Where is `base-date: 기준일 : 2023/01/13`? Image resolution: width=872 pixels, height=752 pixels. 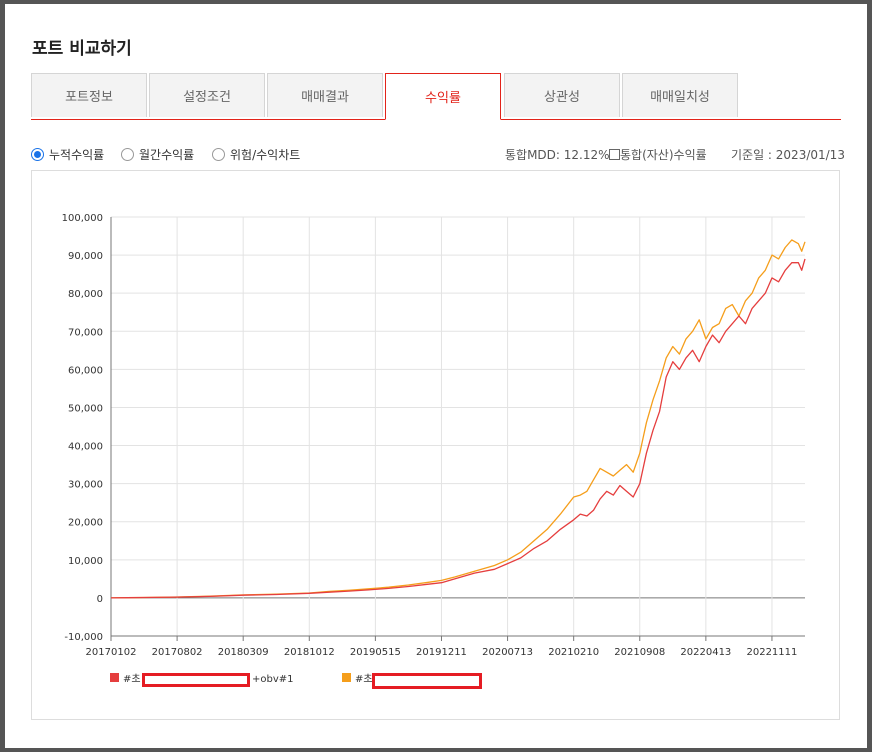 base-date: 기준일 : 2023/01/13 is located at coordinates (788, 155).